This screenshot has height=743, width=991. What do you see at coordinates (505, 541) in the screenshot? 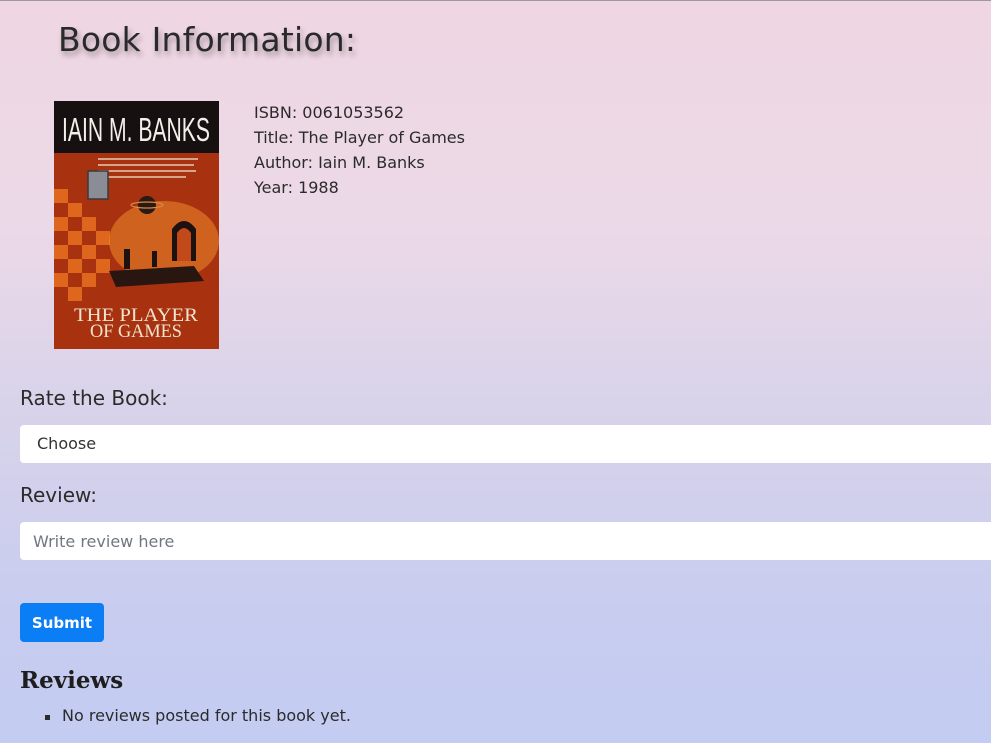
I see `review-input` at bounding box center [505, 541].